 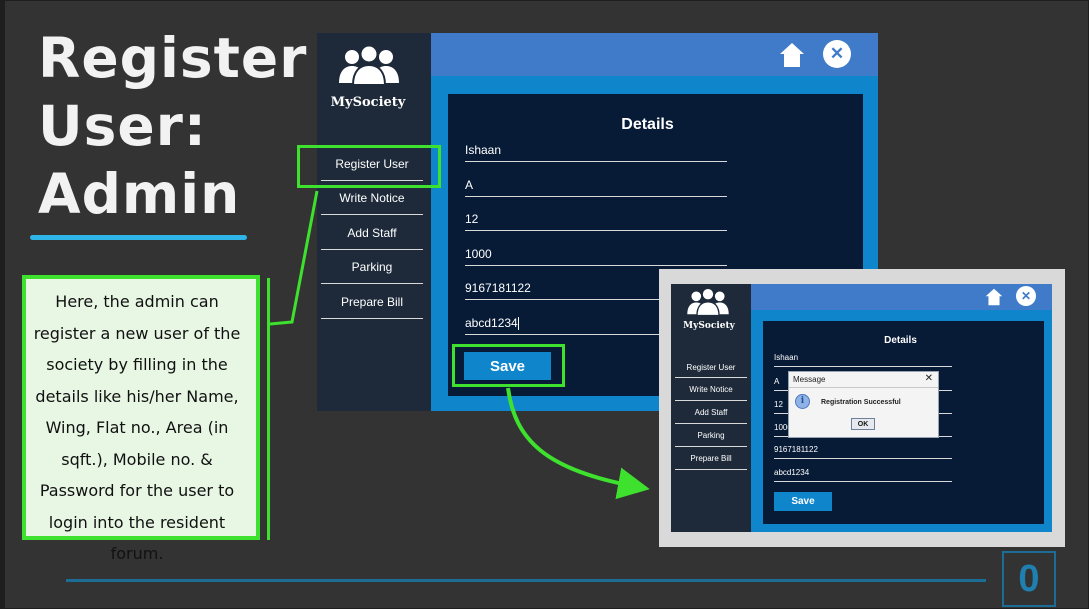 I want to click on page-number: 0, so click(x=1029, y=579).